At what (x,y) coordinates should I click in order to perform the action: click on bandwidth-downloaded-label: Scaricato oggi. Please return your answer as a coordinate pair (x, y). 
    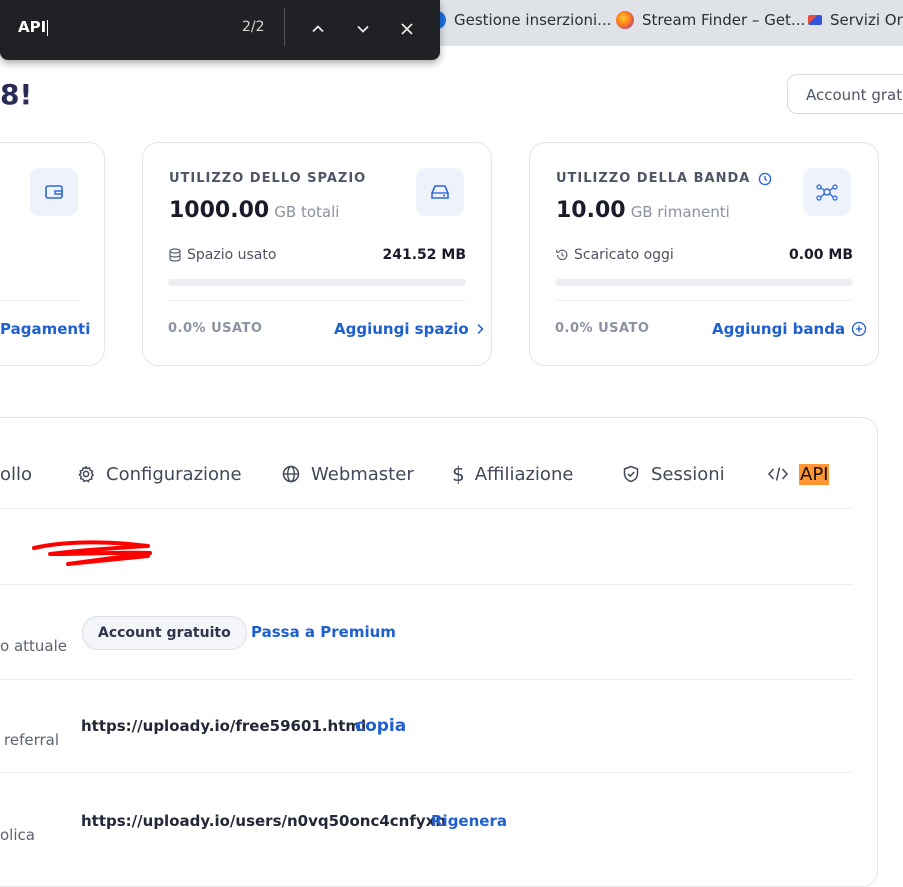
    Looking at the image, I should click on (624, 255).